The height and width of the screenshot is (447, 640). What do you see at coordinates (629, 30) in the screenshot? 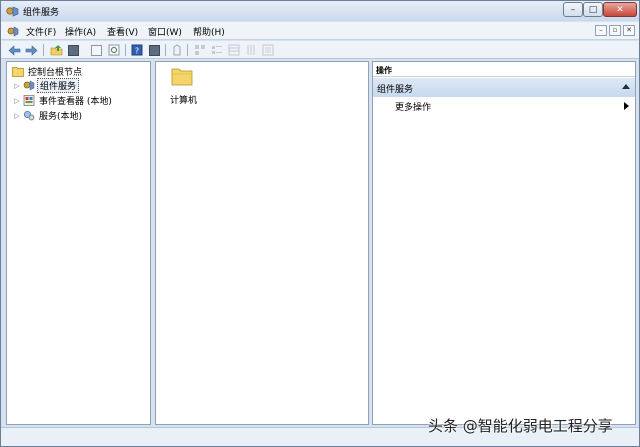
I see `child-close-button: ✕` at bounding box center [629, 30].